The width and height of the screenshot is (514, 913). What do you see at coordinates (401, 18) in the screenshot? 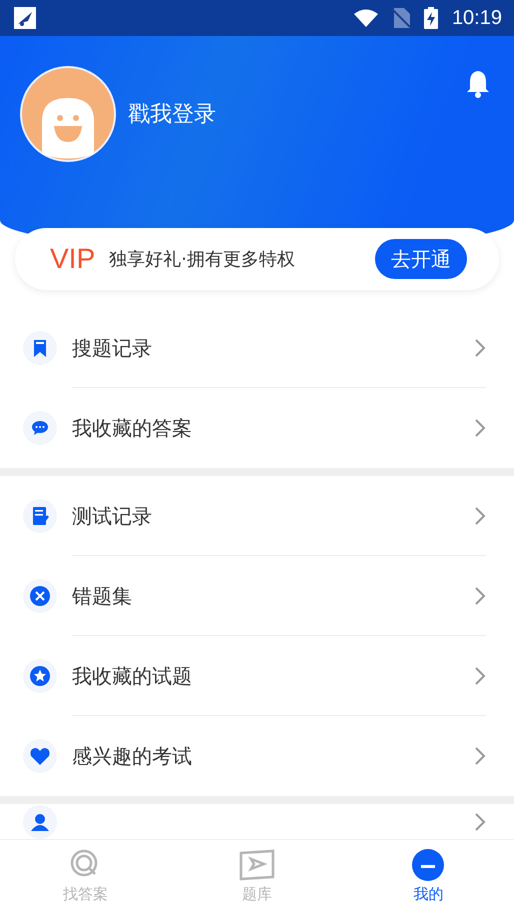
I see `no-sim-icon` at bounding box center [401, 18].